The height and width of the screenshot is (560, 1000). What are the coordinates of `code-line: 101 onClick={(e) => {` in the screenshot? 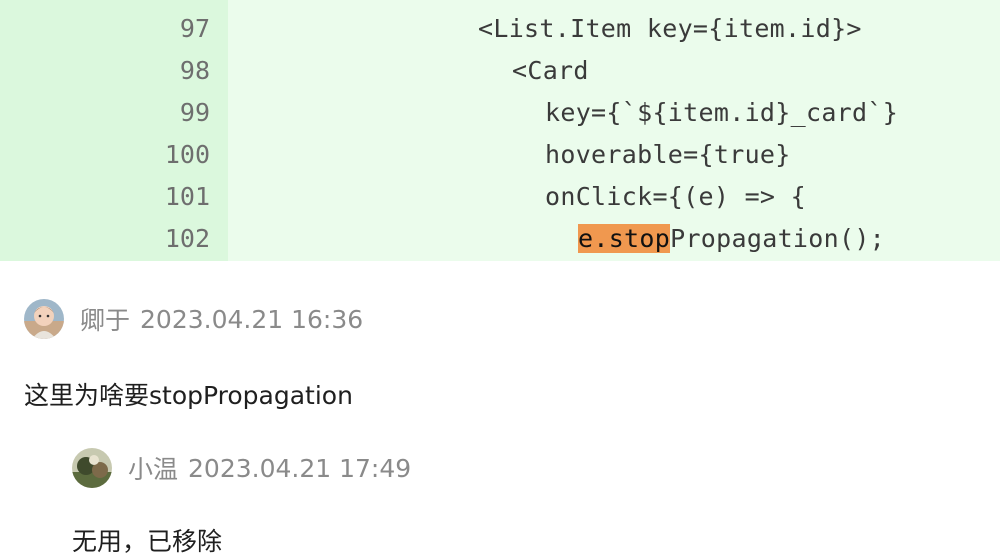 It's located at (500, 197).